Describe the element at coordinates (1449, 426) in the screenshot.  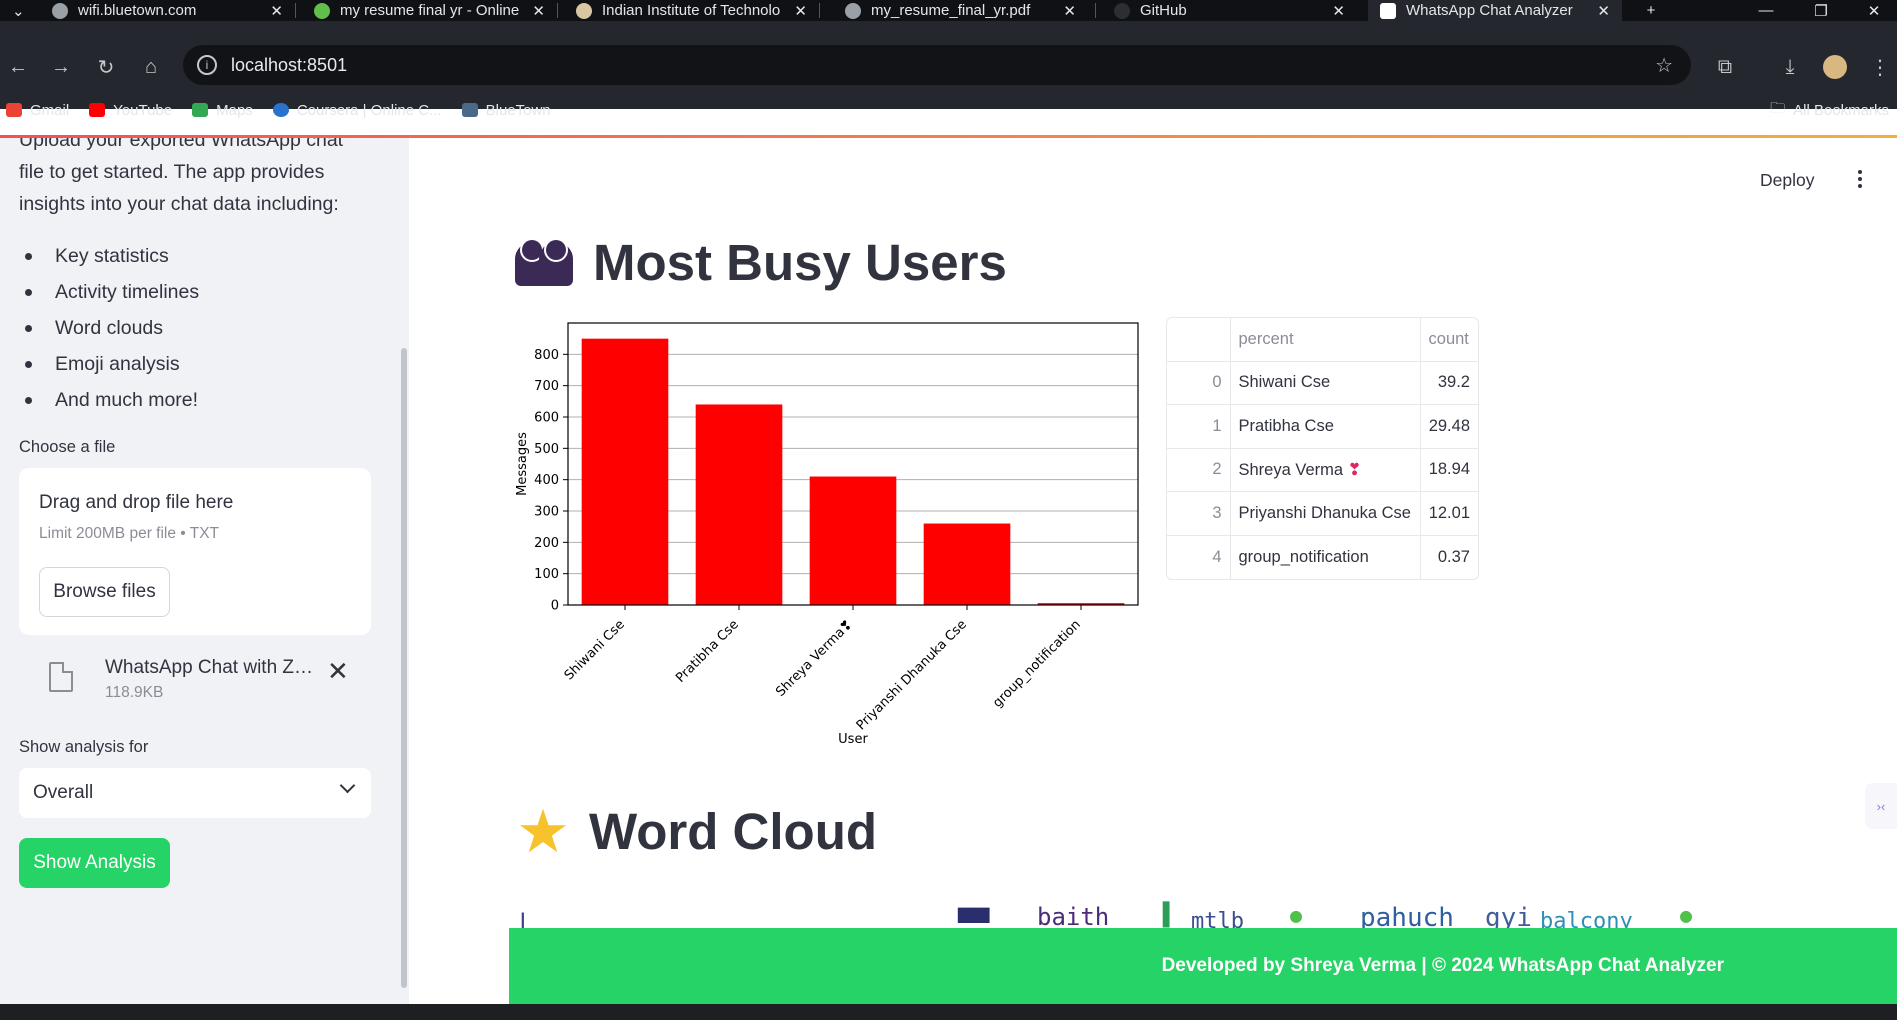
I see `row-value: 29.48` at that location.